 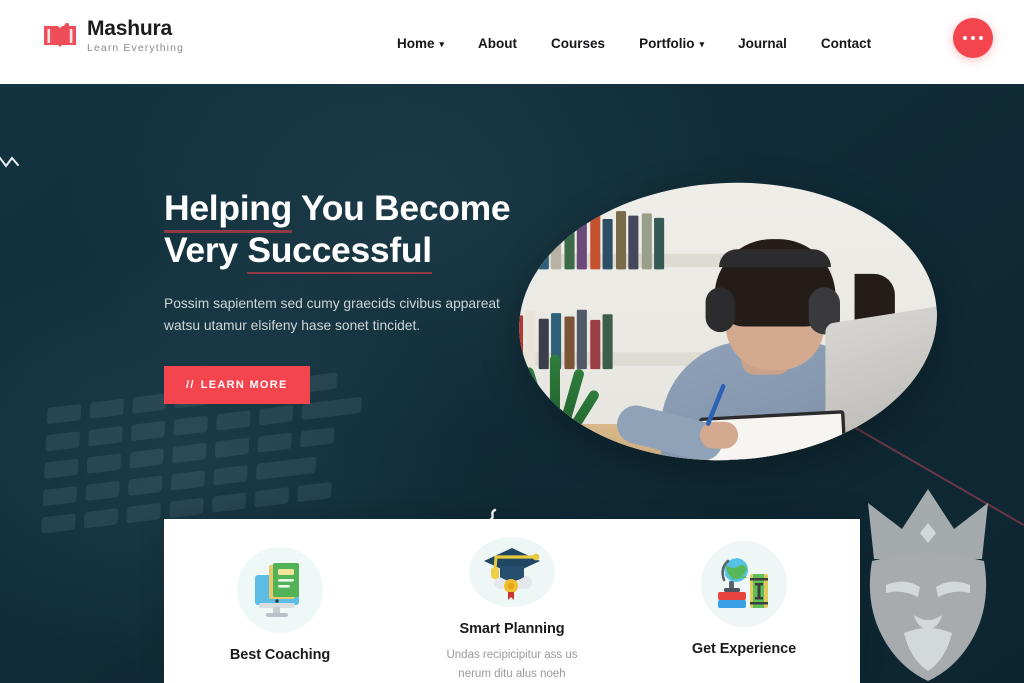 I want to click on learn-more-label: LEARN MORE, so click(x=244, y=384).